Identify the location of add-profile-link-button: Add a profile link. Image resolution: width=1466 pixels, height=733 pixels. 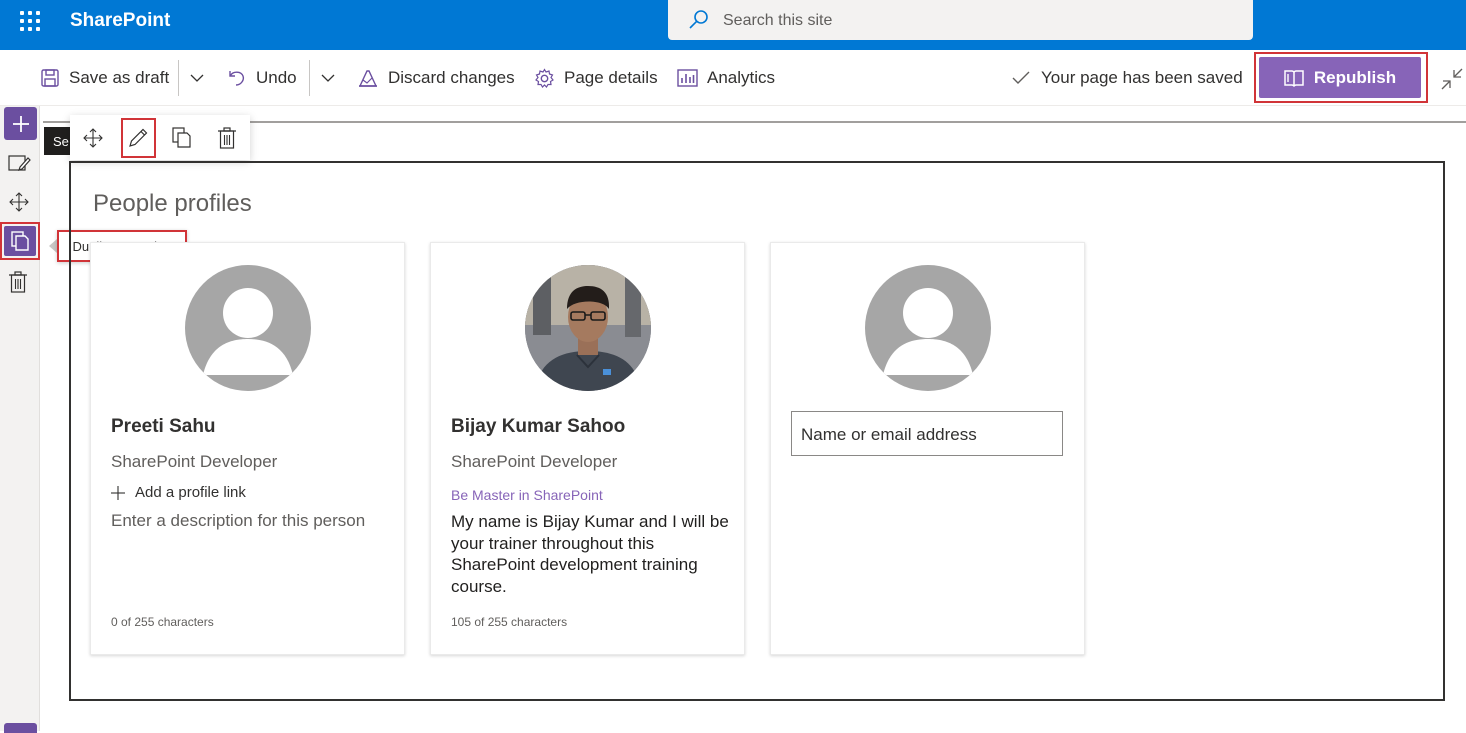
(178, 492).